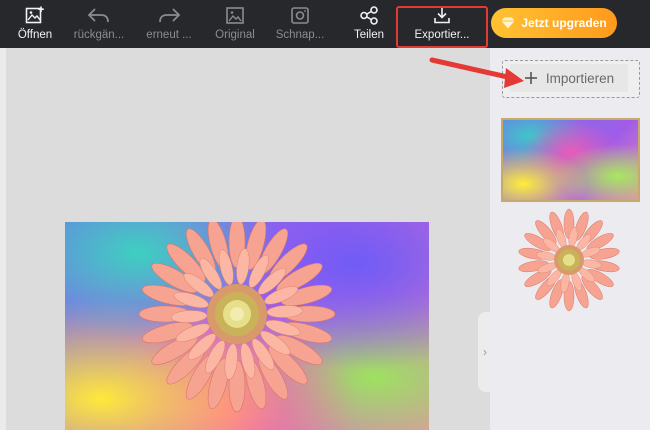  What do you see at coordinates (569, 260) in the screenshot?
I see `flower-thumbnail` at bounding box center [569, 260].